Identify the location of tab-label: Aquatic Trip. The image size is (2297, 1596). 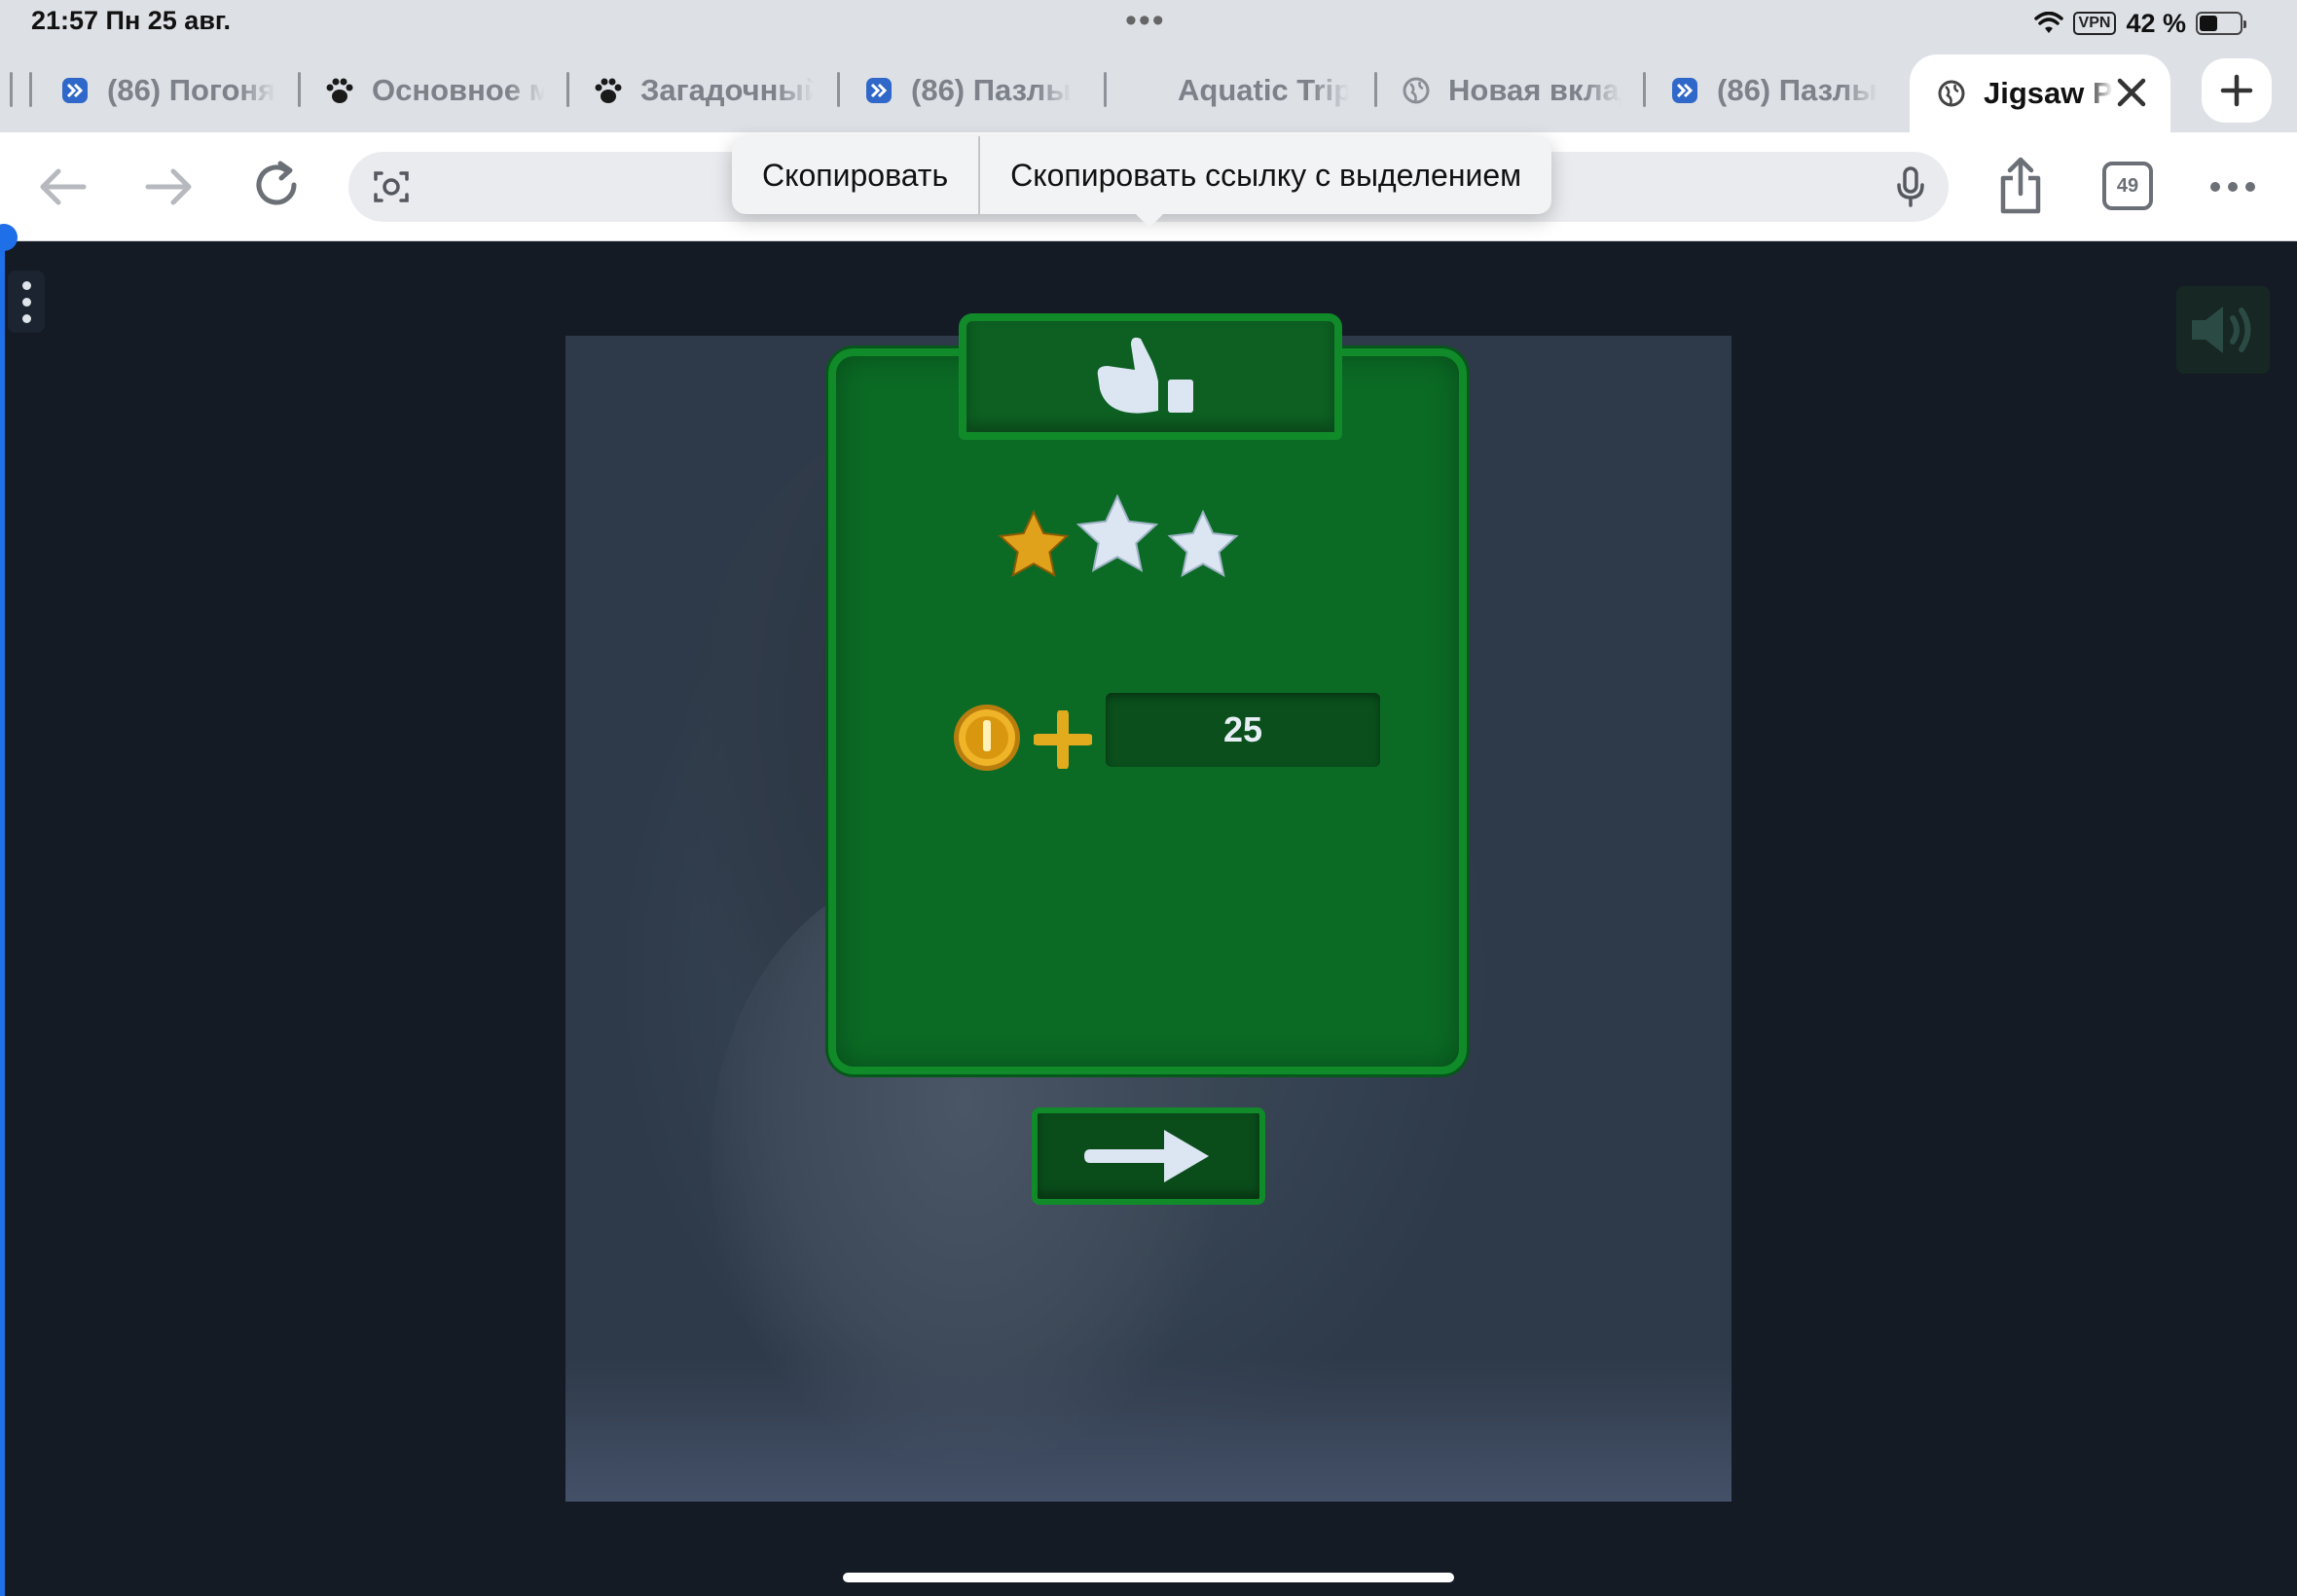
(1264, 90).